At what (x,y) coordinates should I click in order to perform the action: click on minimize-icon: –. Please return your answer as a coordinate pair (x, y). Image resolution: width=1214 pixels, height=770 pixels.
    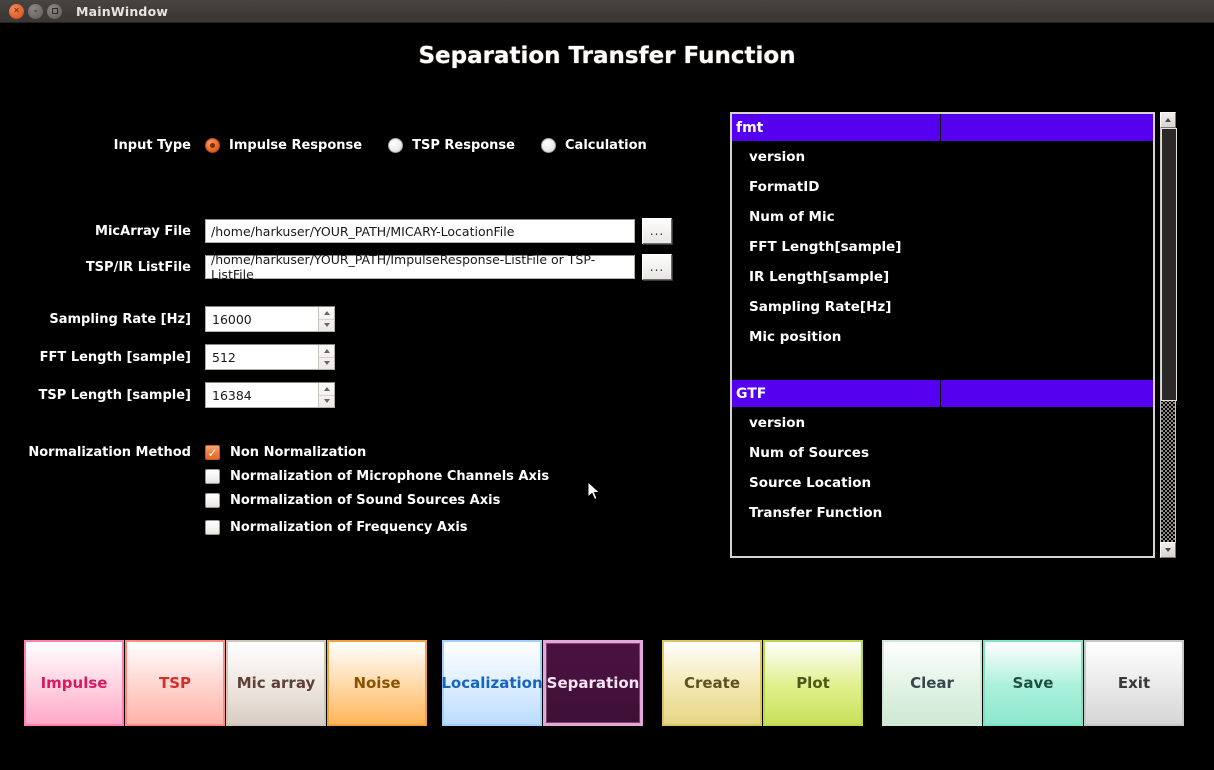
    Looking at the image, I should click on (35, 11).